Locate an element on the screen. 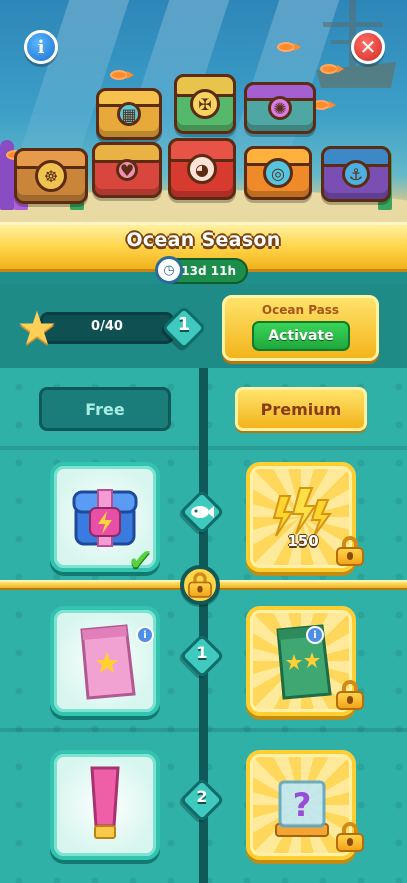 The height and width of the screenshot is (883, 407). chest-porthole: ◎ is located at coordinates (278, 173).